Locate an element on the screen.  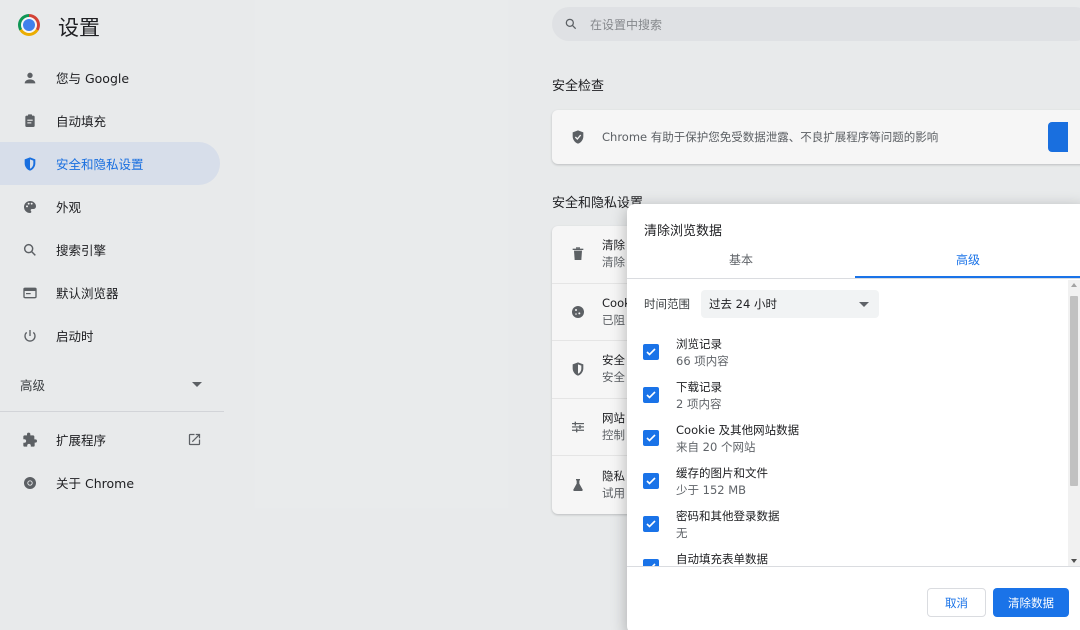
dialog-title: 清除浏览数据 is located at coordinates (683, 231).